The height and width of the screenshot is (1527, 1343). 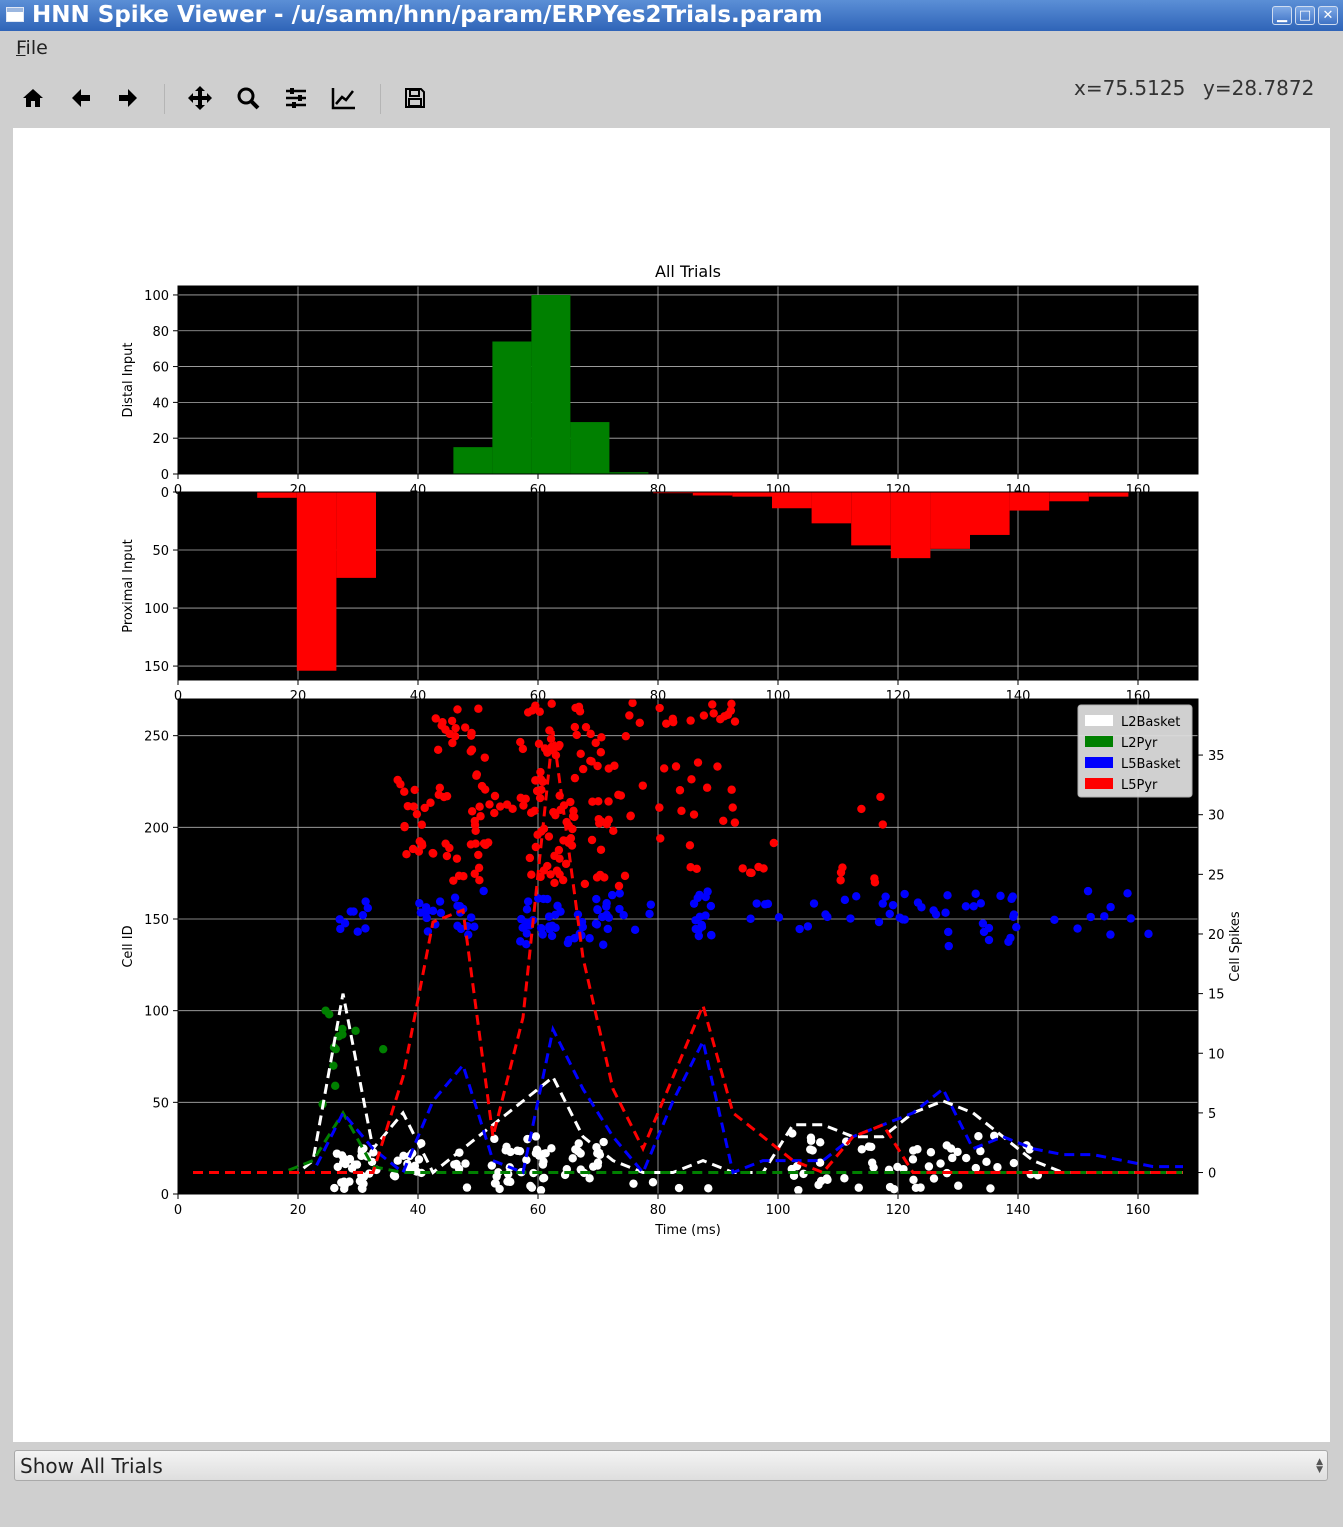 What do you see at coordinates (325, 1010) in the screenshot?
I see `l2pyr-spike-point` at bounding box center [325, 1010].